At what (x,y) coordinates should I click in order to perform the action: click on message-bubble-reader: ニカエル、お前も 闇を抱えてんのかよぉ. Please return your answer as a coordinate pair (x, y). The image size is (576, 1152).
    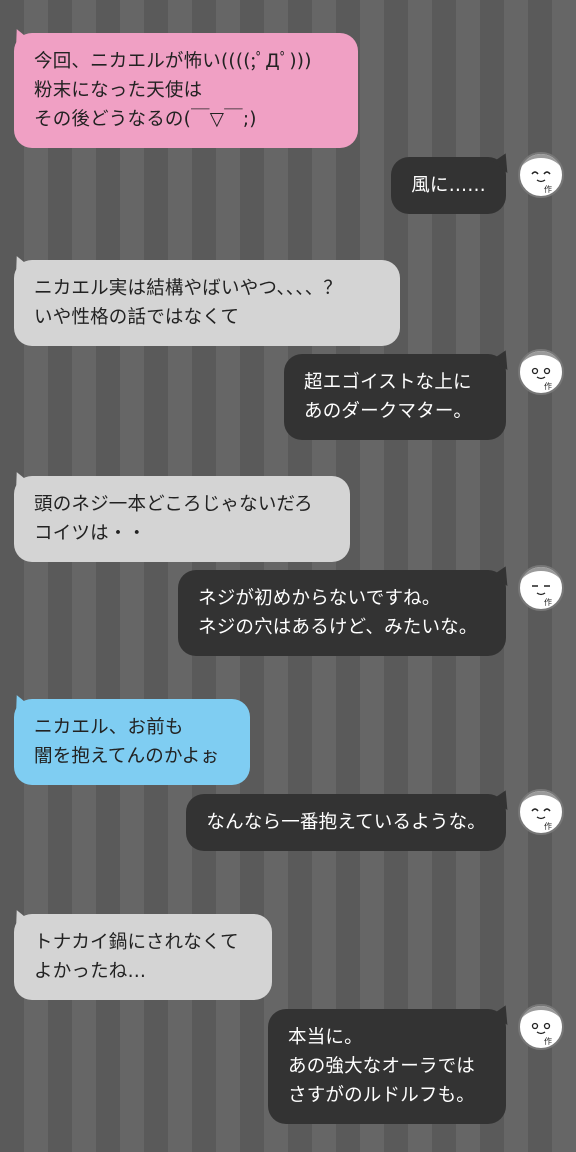
    Looking at the image, I should click on (132, 742).